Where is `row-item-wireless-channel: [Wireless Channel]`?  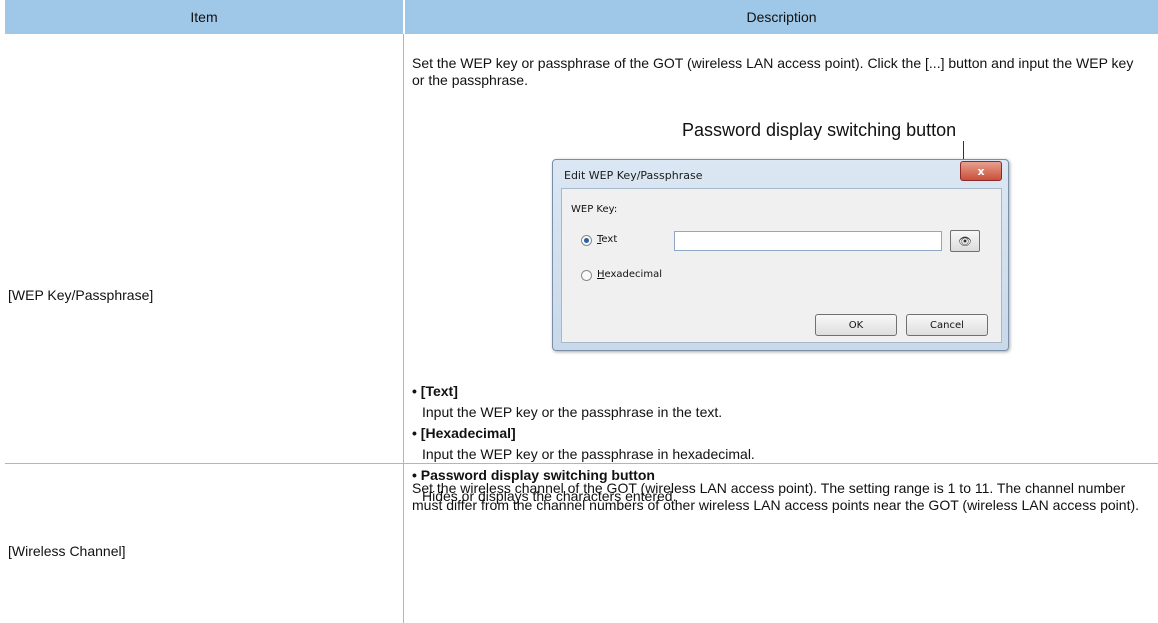 row-item-wireless-channel: [Wireless Channel] is located at coordinates (67, 551).